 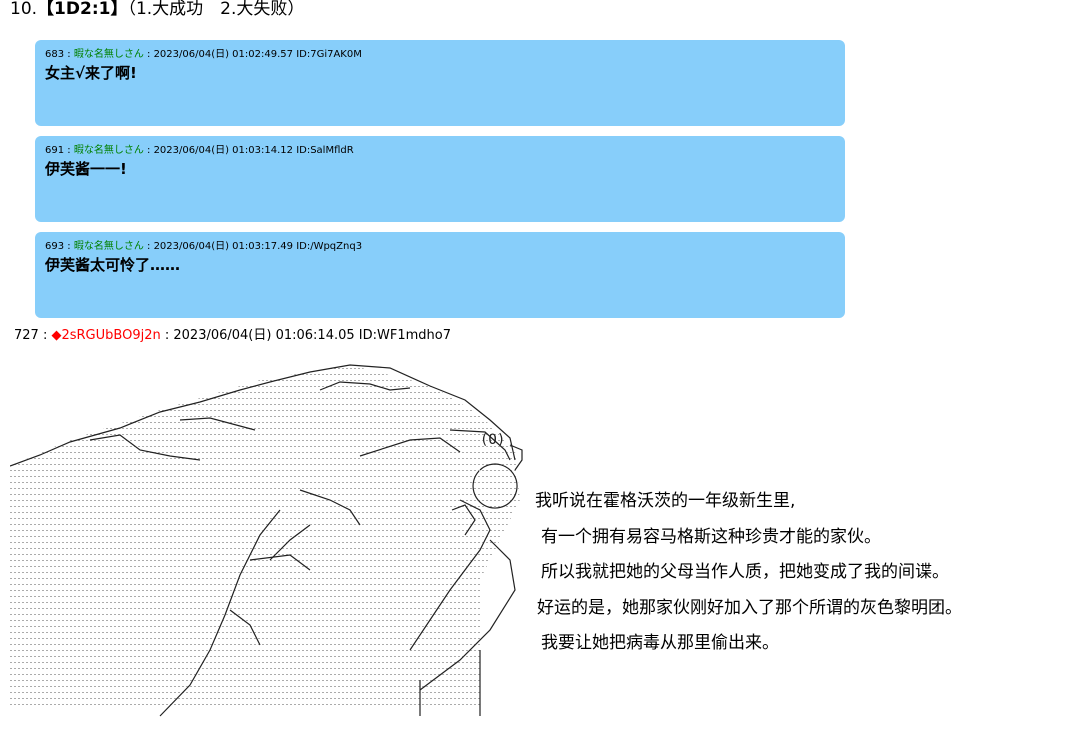 What do you see at coordinates (329, 54) in the screenshot?
I see `poster-id: ID:7Gi7AK0M` at bounding box center [329, 54].